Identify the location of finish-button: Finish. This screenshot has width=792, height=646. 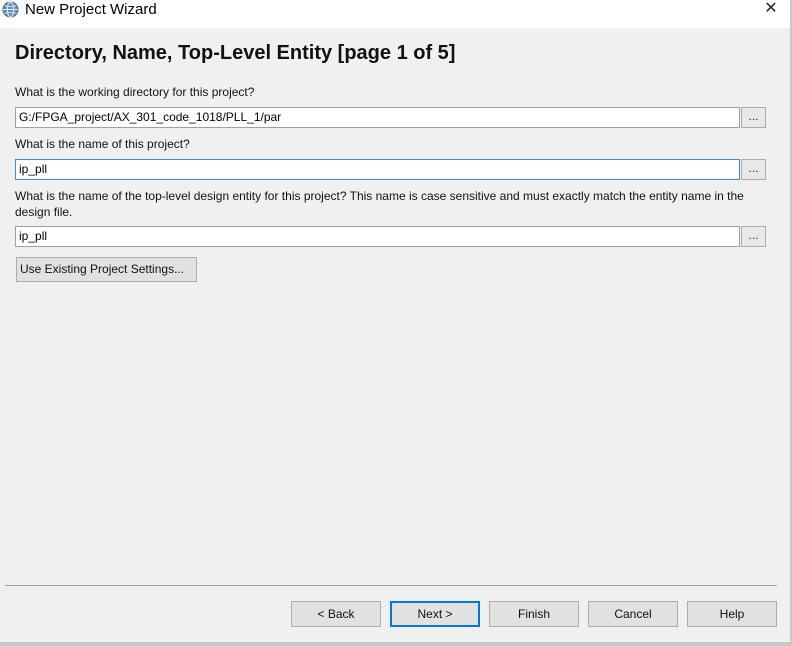
(534, 614).